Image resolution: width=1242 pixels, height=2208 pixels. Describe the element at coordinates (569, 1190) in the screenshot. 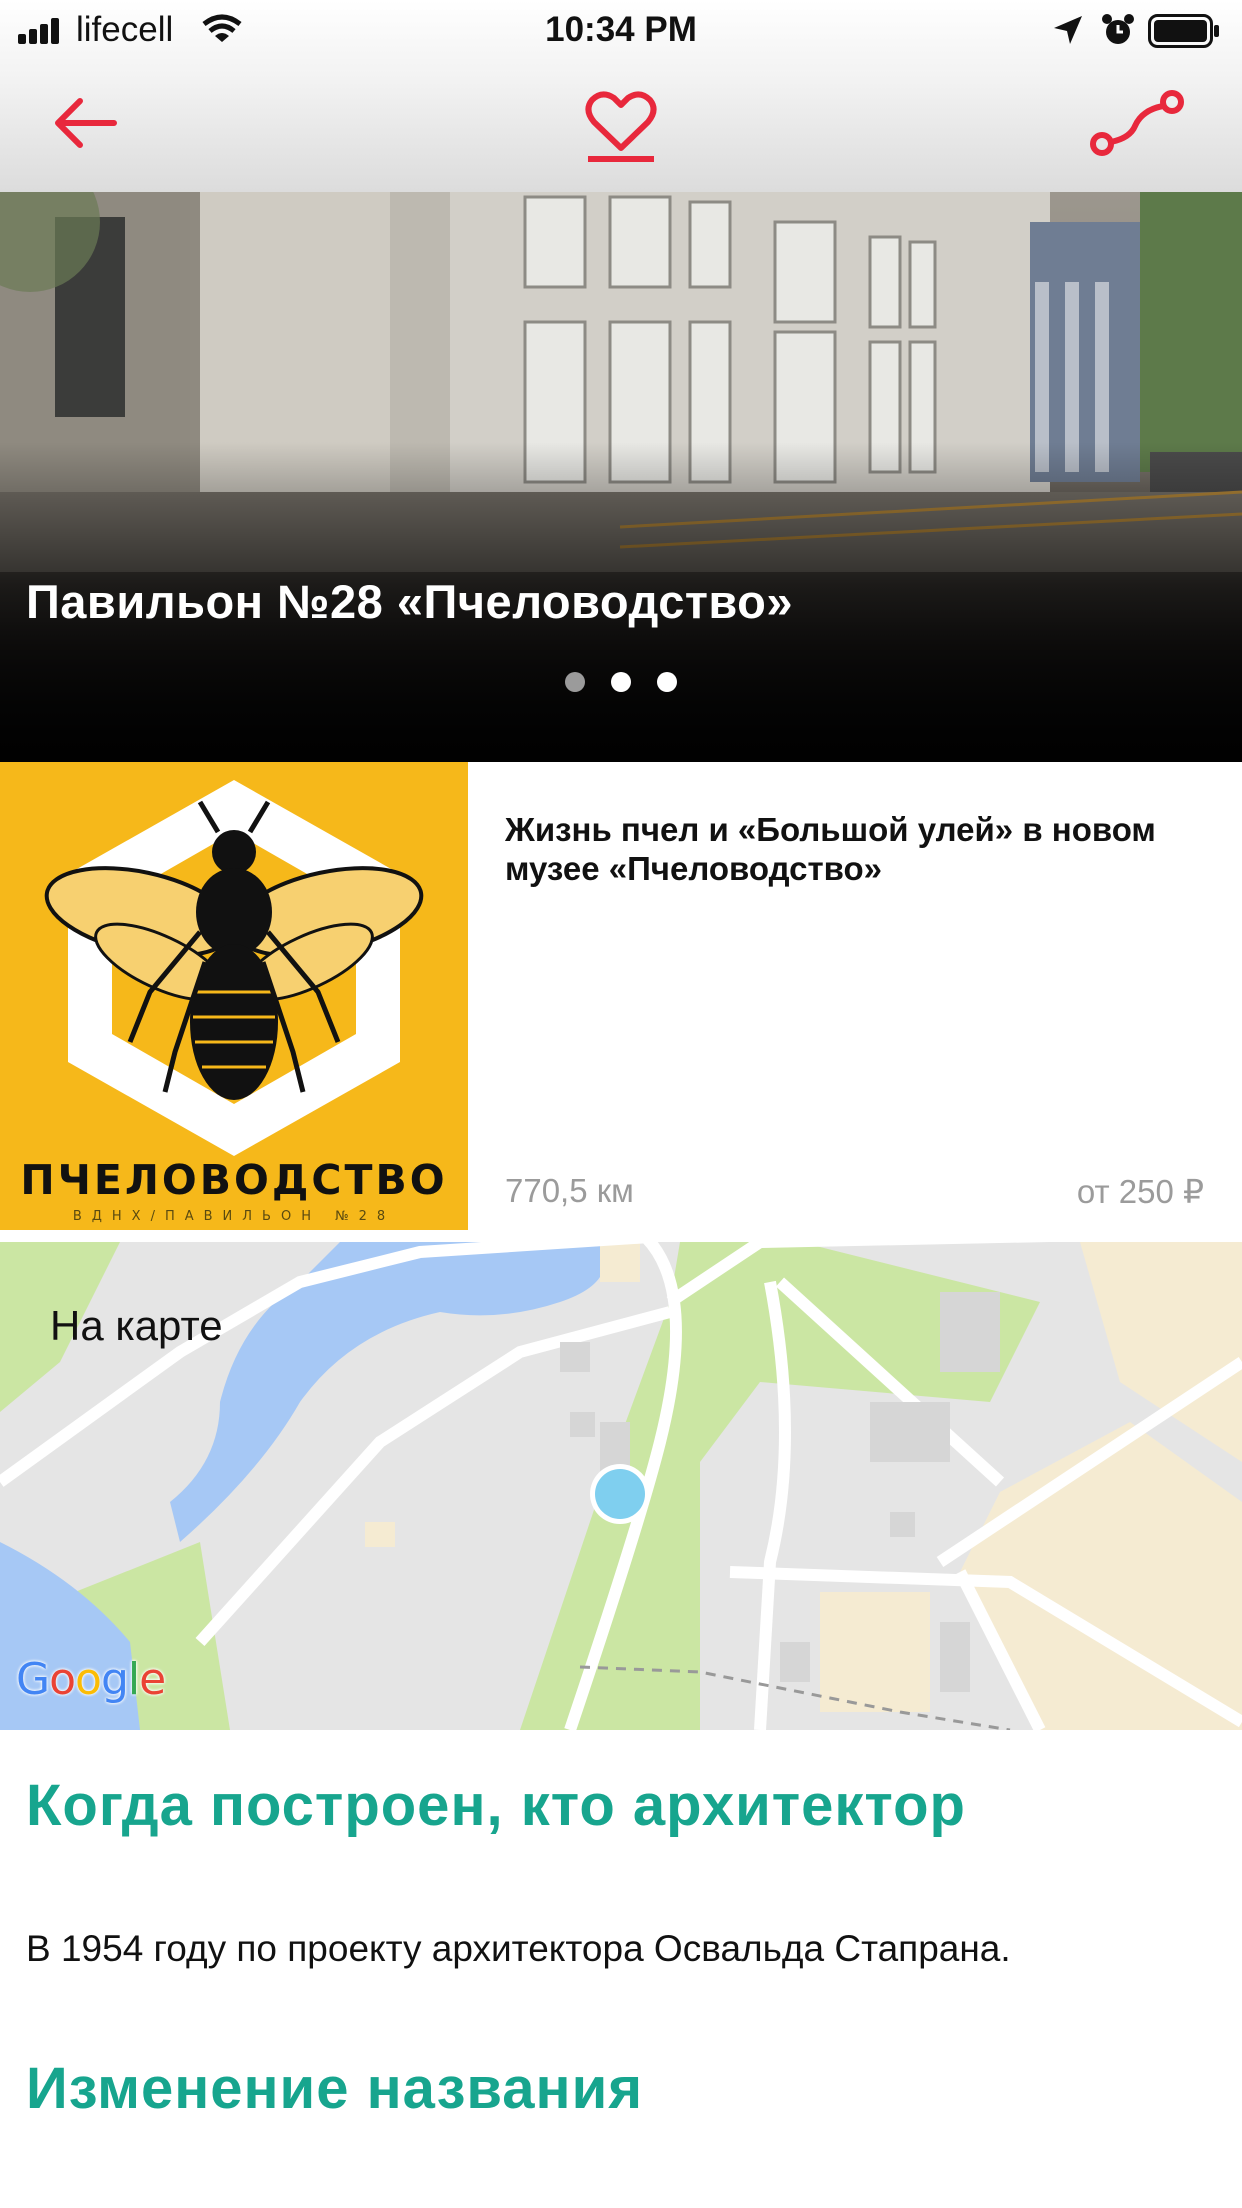

I see `event-distance: 770,5 км` at that location.